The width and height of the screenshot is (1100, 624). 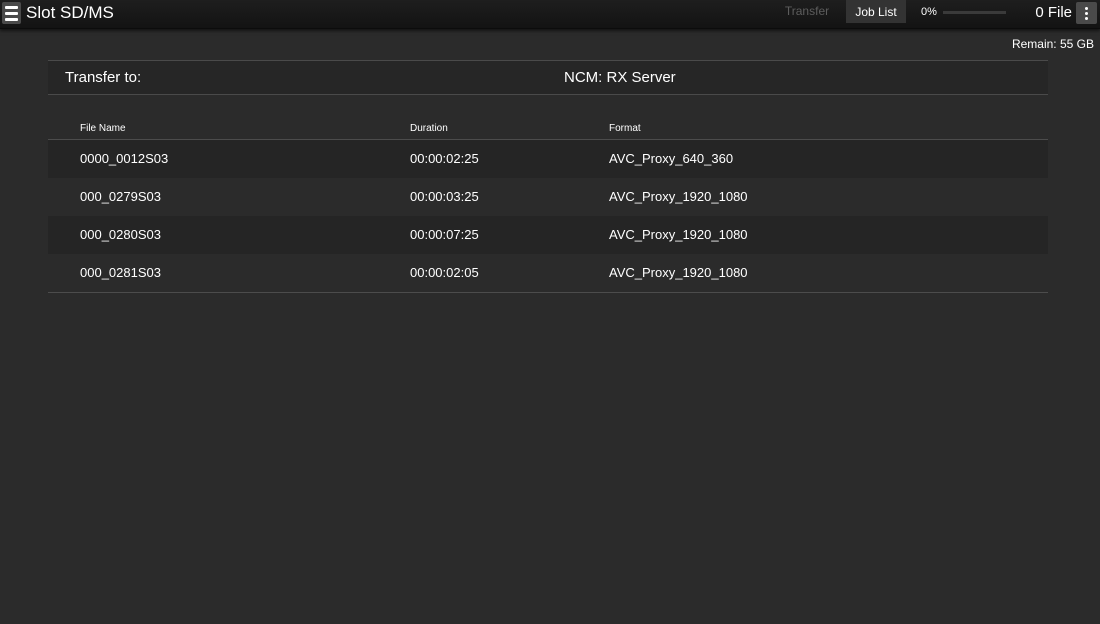 I want to click on app-title: Slot SD/MS, so click(x=70, y=12).